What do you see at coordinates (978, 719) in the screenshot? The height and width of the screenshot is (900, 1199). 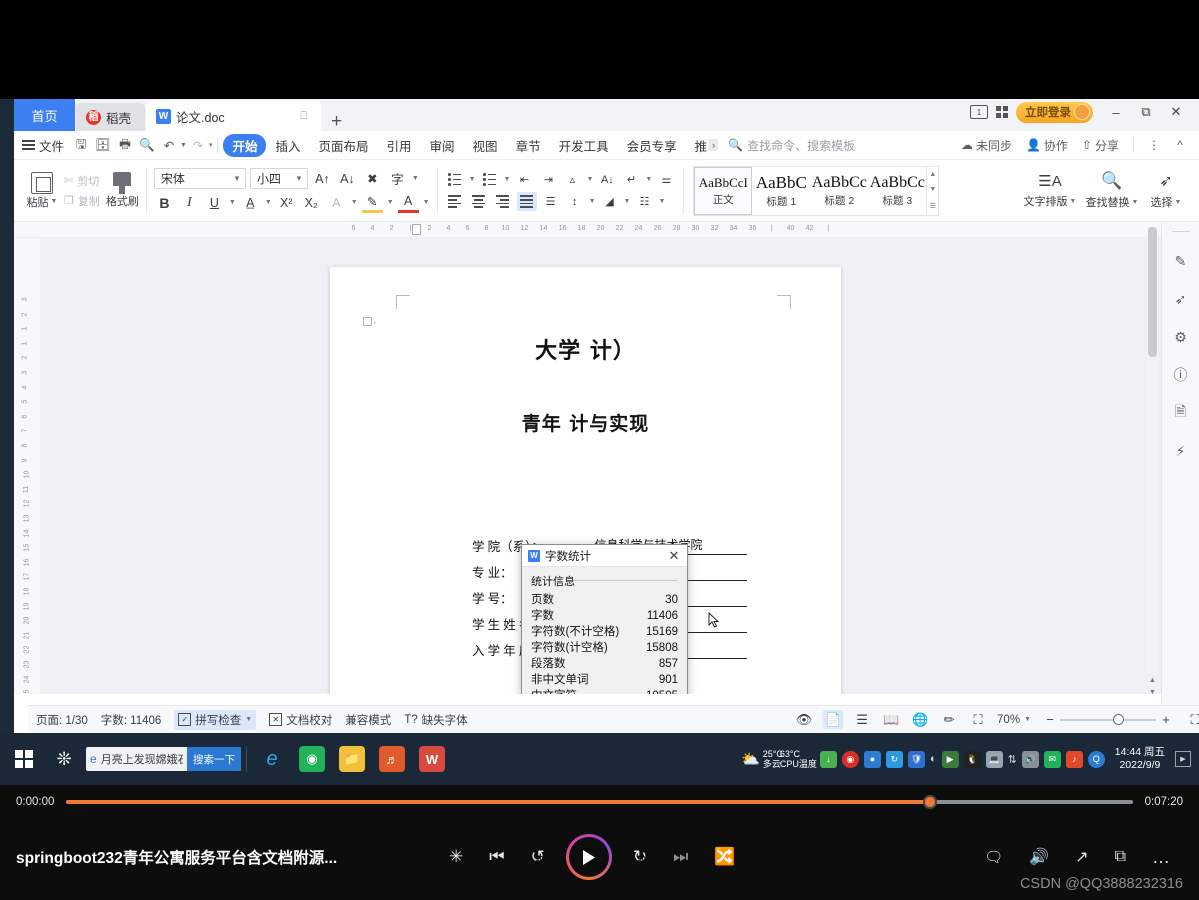 I see `fit-page-icon: ⛶` at bounding box center [978, 719].